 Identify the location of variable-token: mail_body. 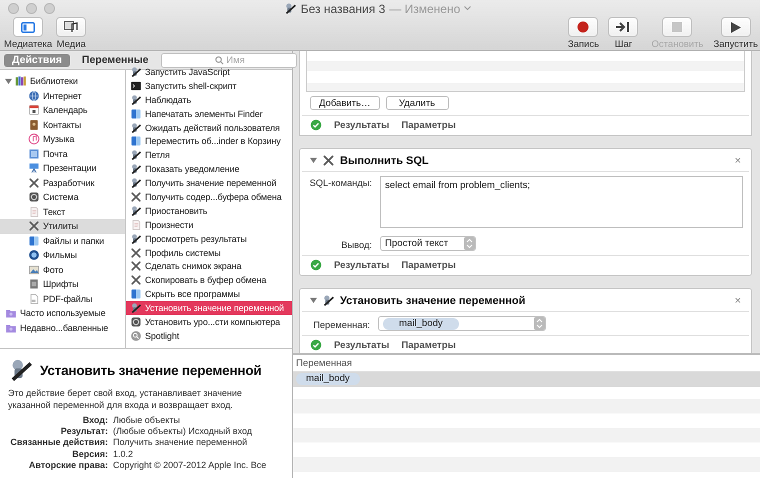
(328, 379).